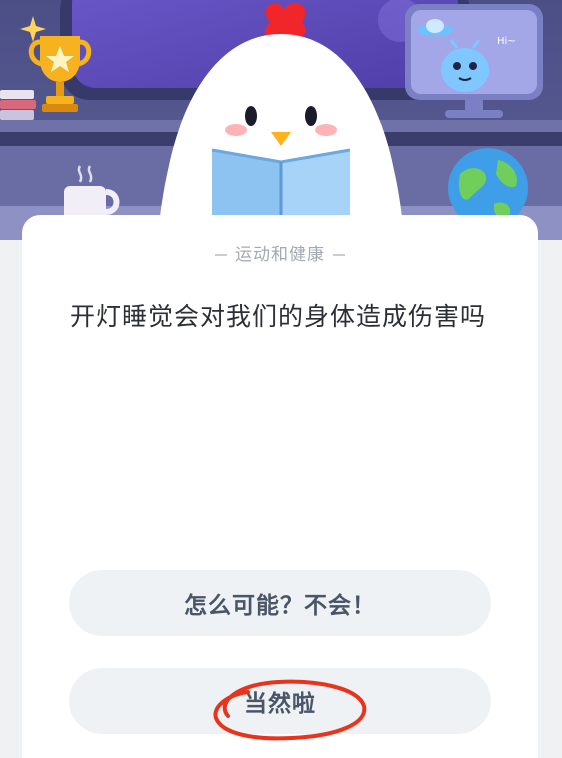 The width and height of the screenshot is (562, 758). I want to click on category-dash-right, so click(339, 255).